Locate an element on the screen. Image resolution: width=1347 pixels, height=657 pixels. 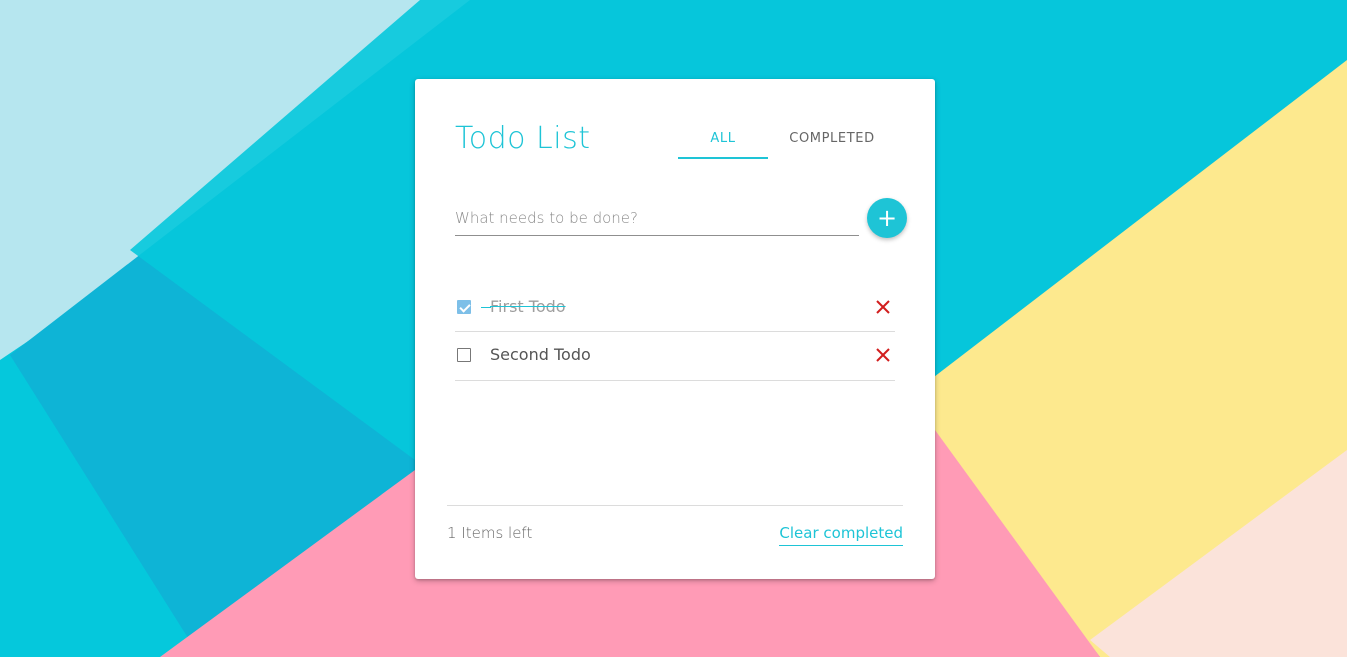
items-left-count: 1 Items left is located at coordinates (490, 533).